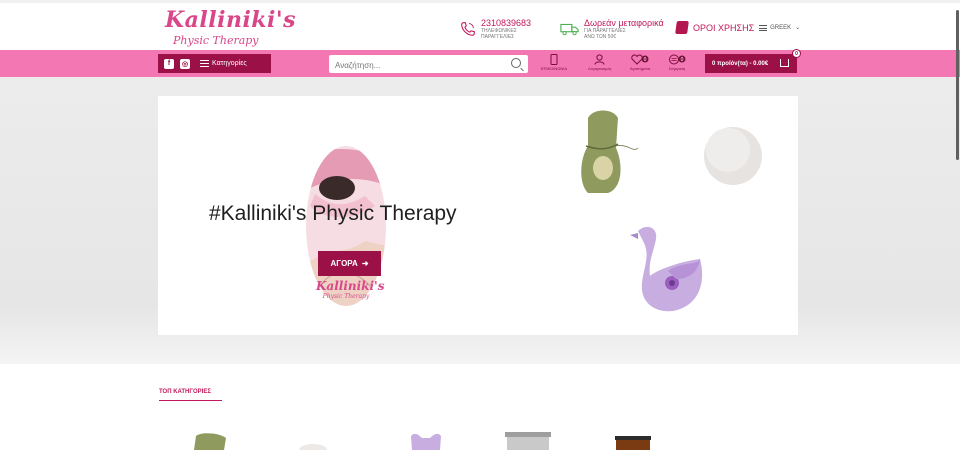  What do you see at coordinates (645, 60) in the screenshot?
I see `wishlist-count: 0` at bounding box center [645, 60].